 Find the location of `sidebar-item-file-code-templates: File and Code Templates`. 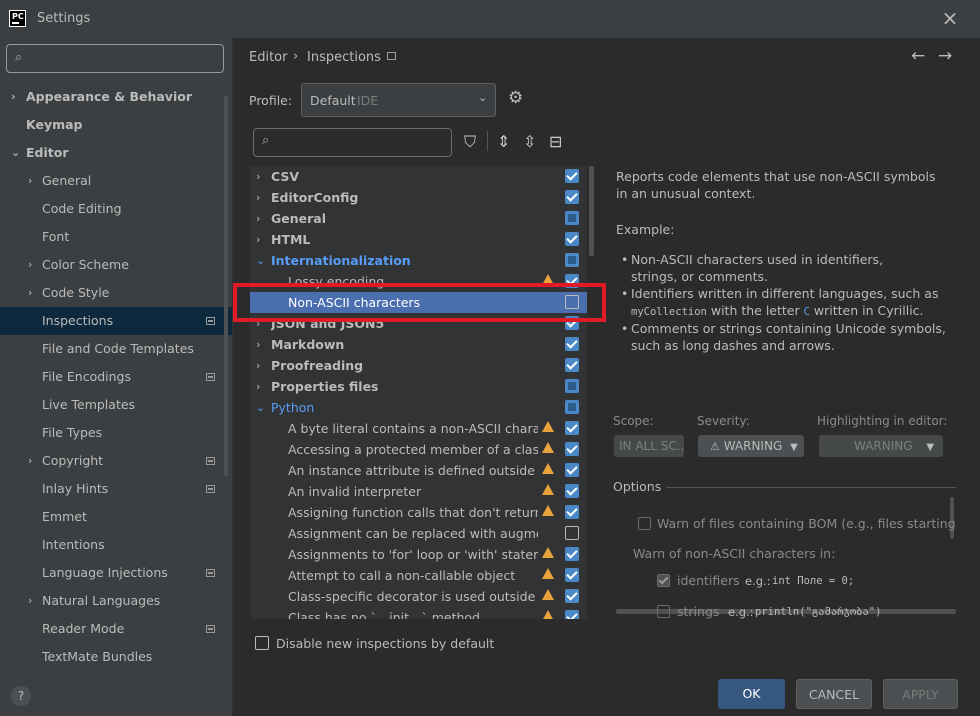

sidebar-item-file-code-templates: File and Code Templates is located at coordinates (116, 349).